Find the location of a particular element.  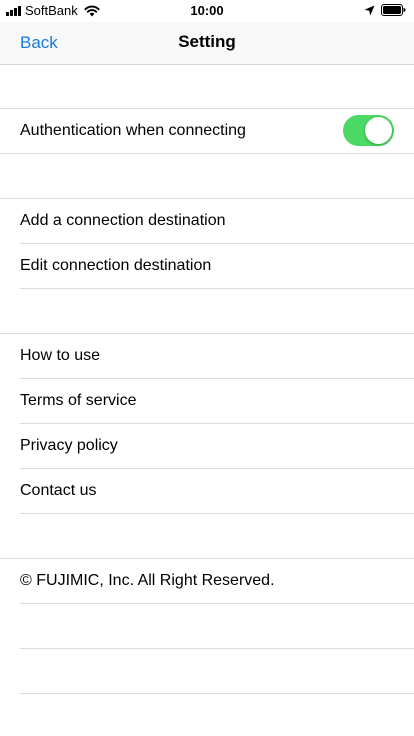

how-to-use-row: How to use is located at coordinates (217, 356).